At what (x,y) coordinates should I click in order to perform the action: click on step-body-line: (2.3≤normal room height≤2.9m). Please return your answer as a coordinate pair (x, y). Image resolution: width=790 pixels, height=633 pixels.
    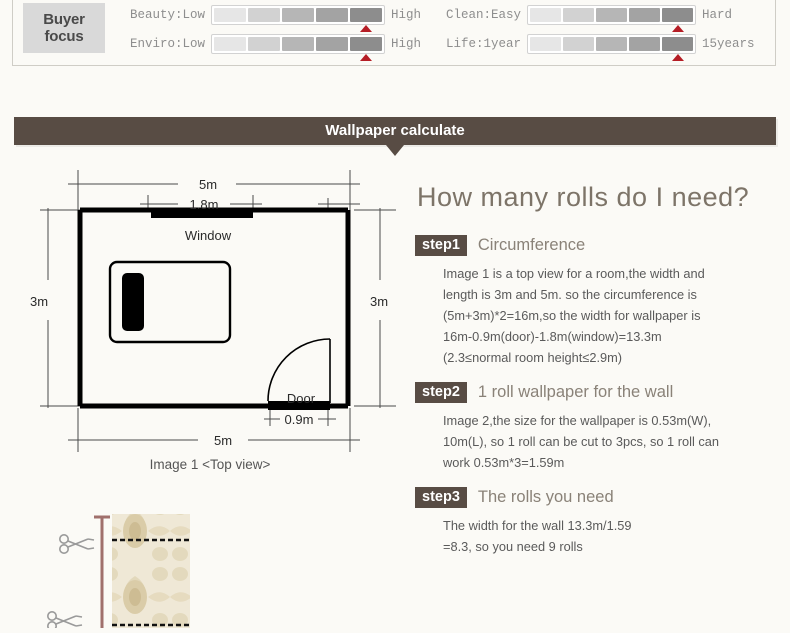
    Looking at the image, I should click on (533, 357).